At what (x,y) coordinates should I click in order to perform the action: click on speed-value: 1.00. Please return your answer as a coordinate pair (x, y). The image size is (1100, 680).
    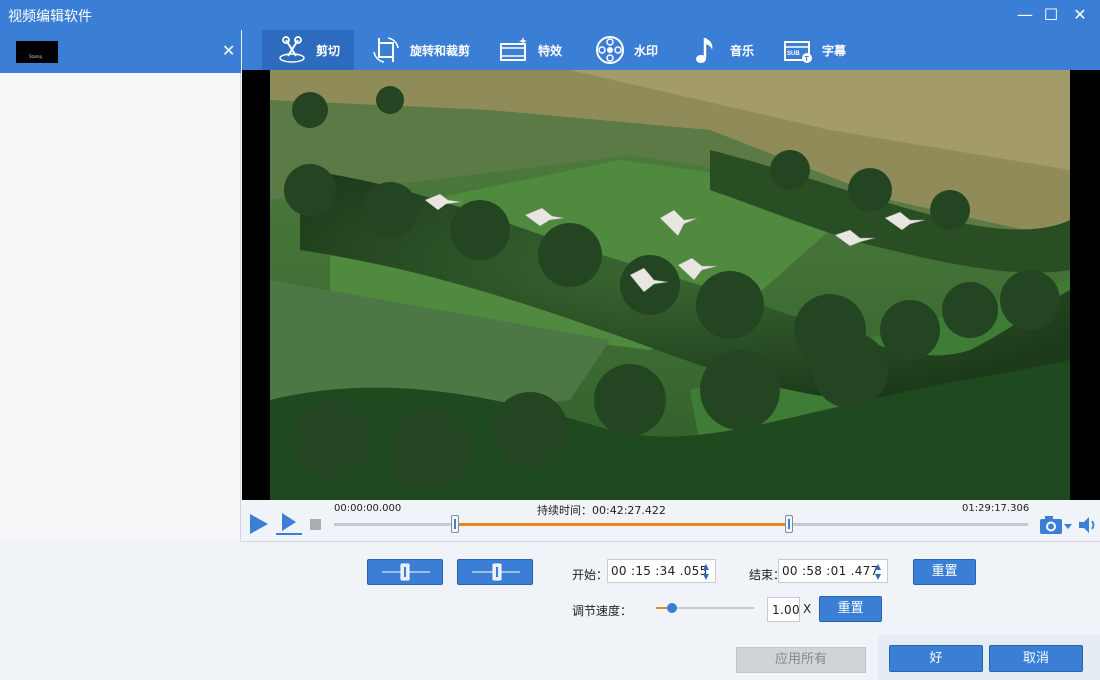
    Looking at the image, I should click on (786, 610).